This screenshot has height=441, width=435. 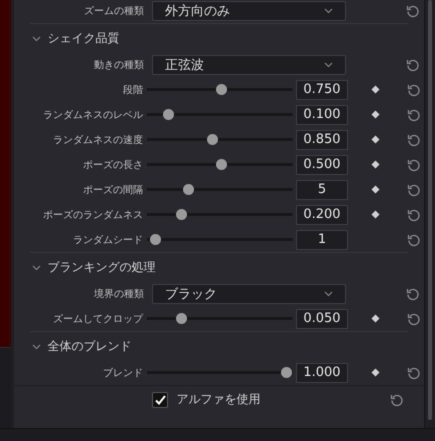 I want to click on checkmark-icon, so click(x=160, y=399).